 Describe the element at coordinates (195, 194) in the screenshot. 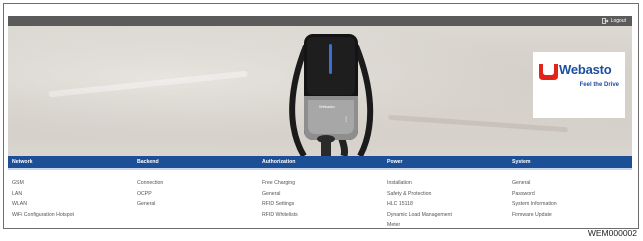

I see `menu-item-ocpp: OCPP` at that location.